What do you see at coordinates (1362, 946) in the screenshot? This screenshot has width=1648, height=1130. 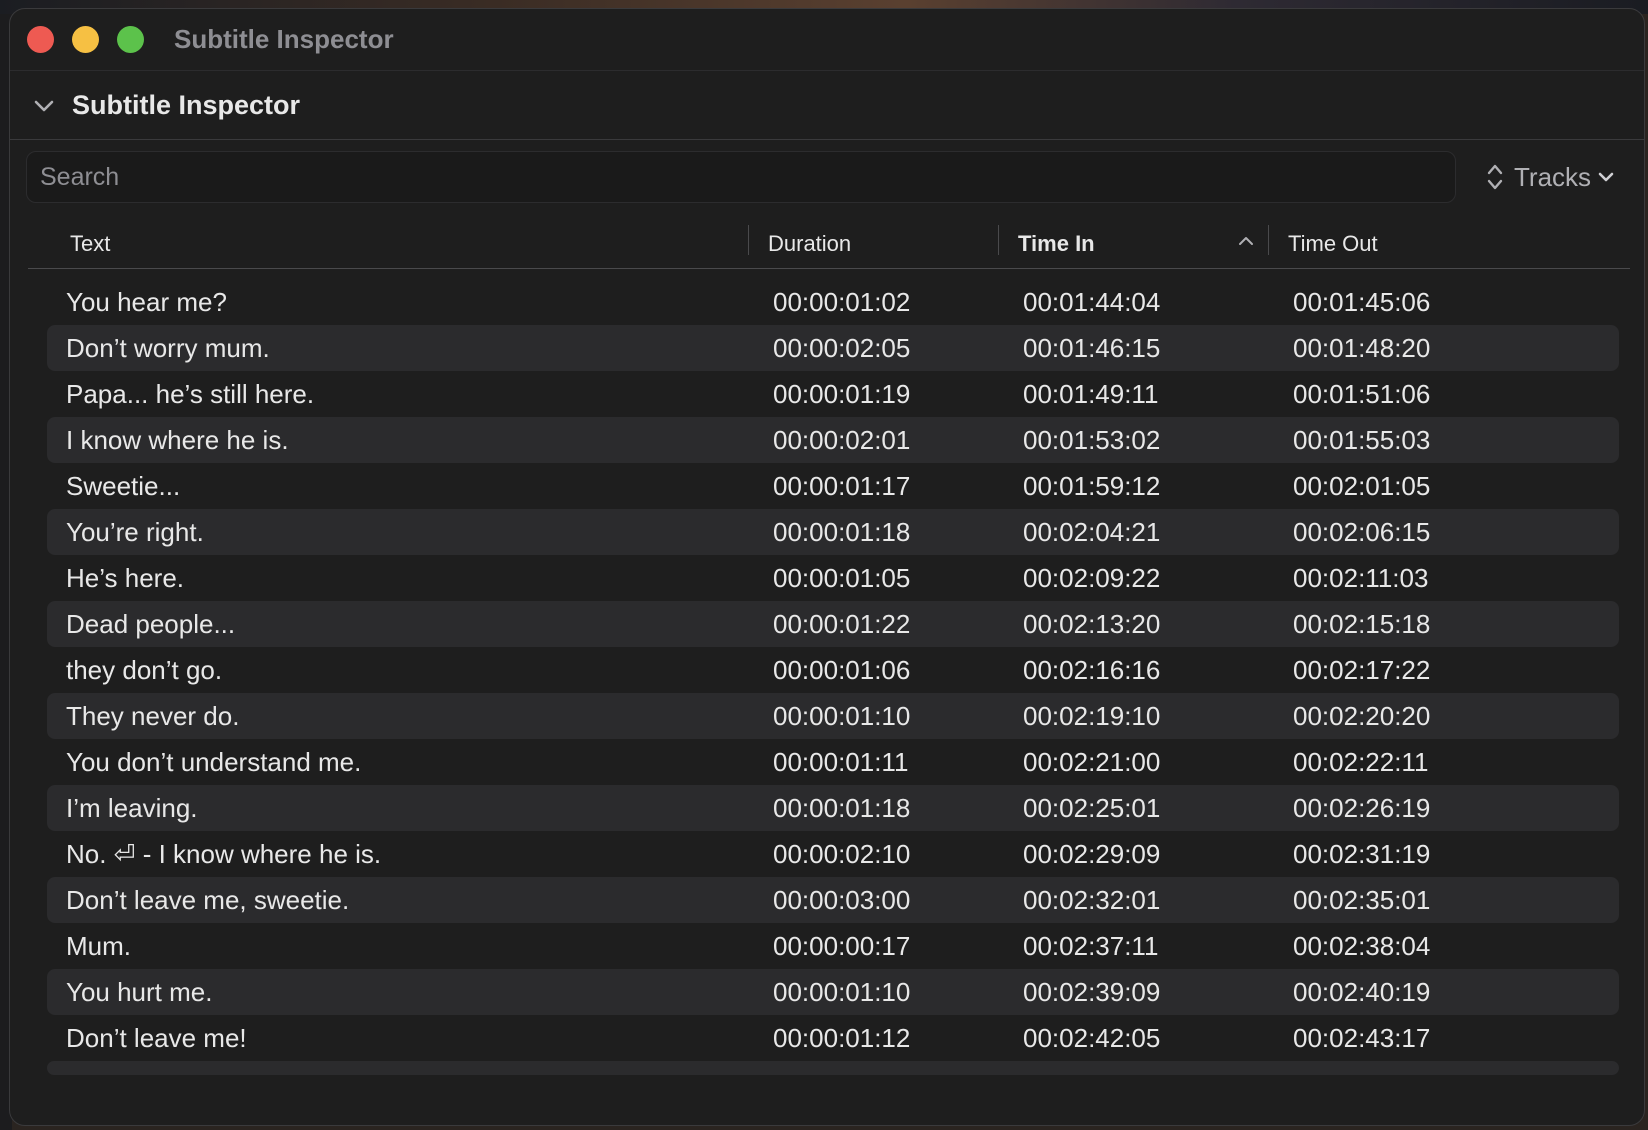 I see `cell-time-out: 00:02:38:04` at bounding box center [1362, 946].